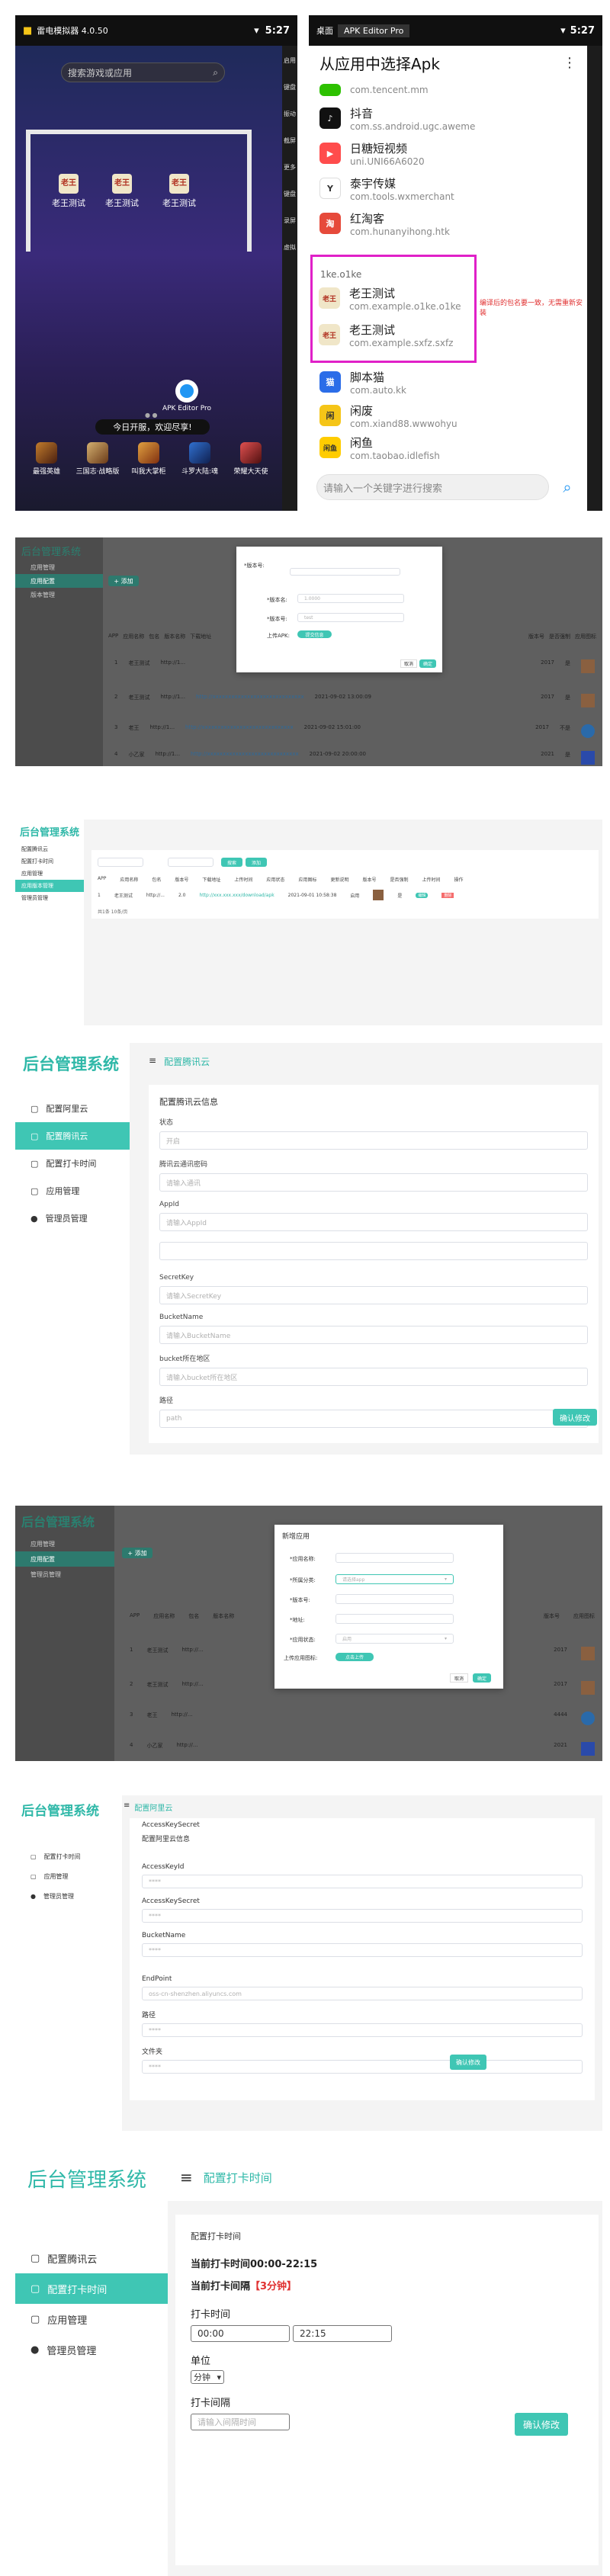  I want to click on version-code-input: test, so click(350, 617).